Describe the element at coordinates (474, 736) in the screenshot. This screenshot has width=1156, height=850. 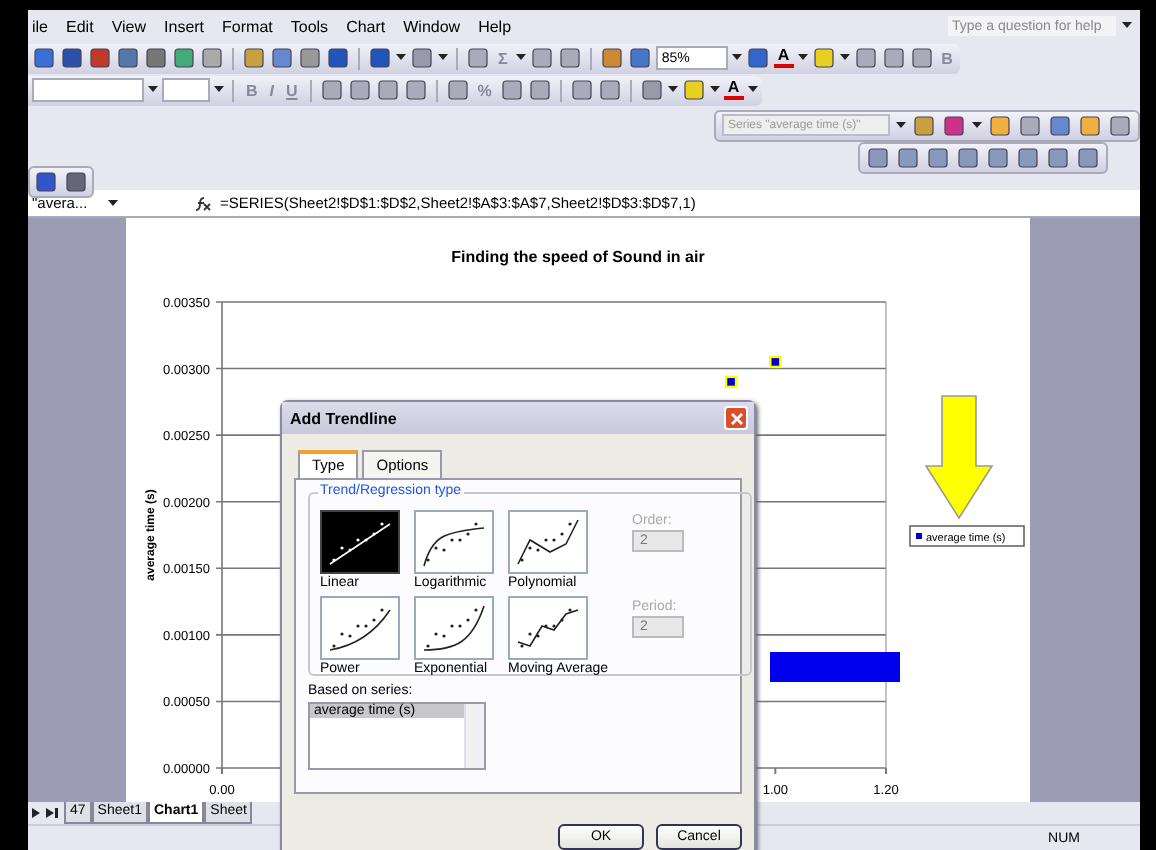
I see `scrollbar` at that location.